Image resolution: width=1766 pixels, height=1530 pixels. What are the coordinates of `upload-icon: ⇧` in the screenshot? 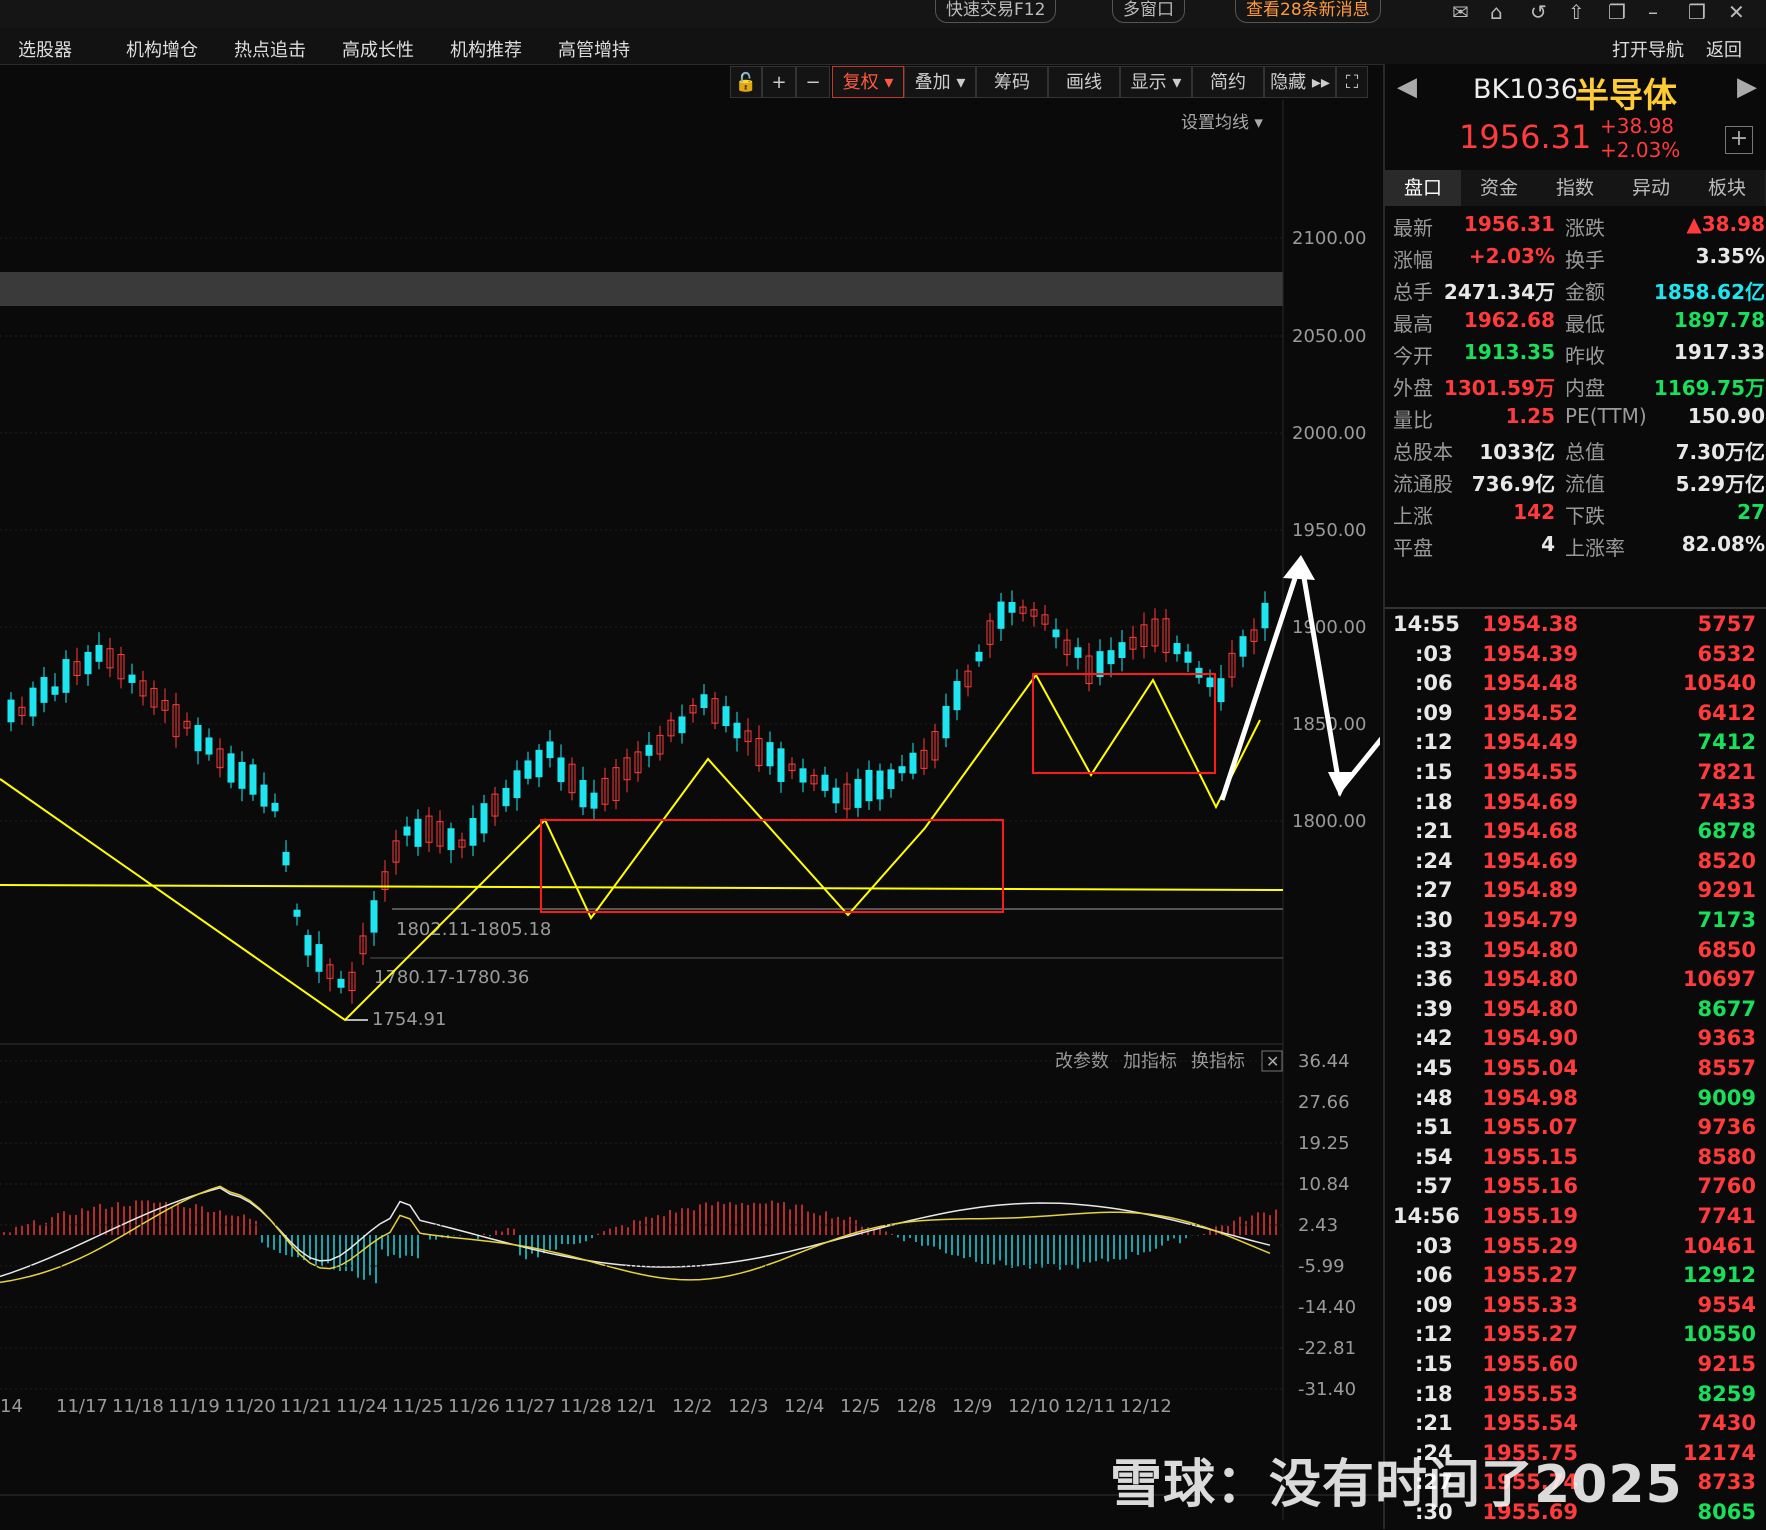 It's located at (1576, 12).